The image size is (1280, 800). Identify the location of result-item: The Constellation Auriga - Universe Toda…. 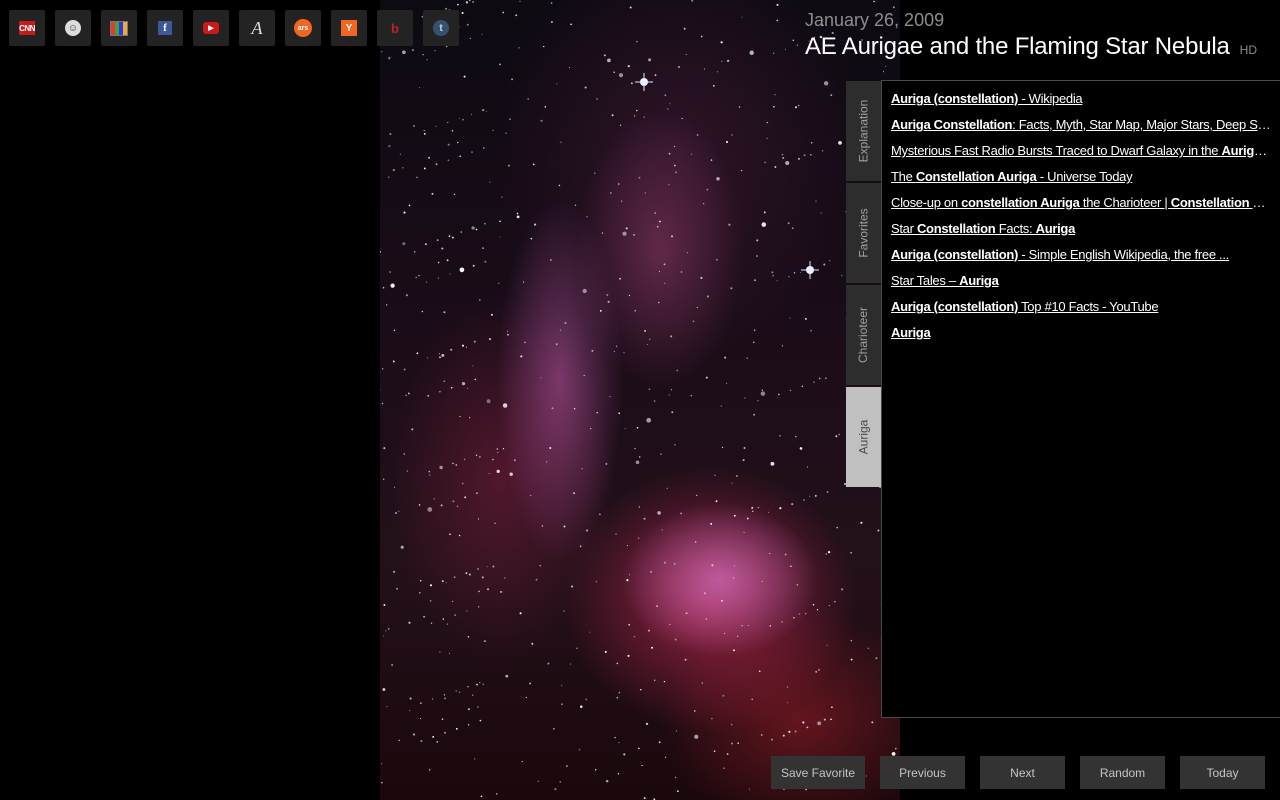
(1085, 181).